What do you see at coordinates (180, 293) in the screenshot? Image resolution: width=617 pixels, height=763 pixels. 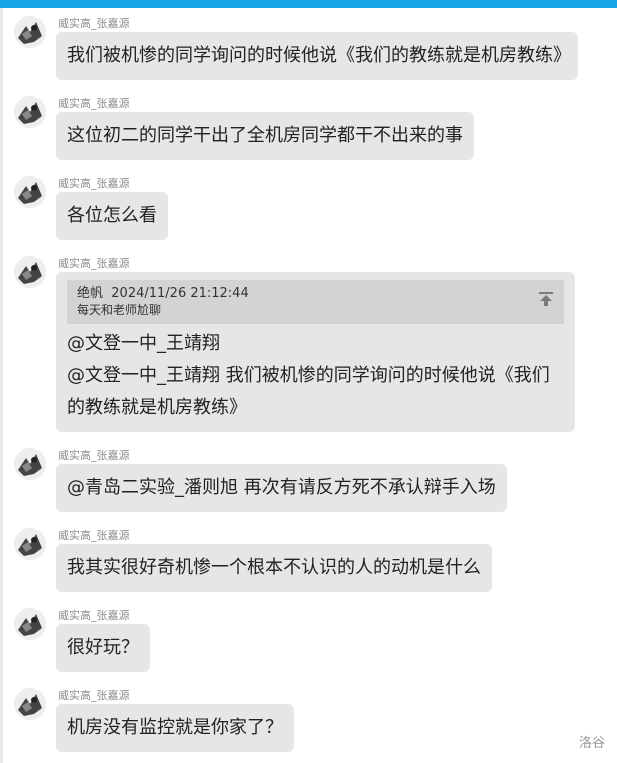 I see `quote-time: 2024/11/26 21:12:44` at bounding box center [180, 293].